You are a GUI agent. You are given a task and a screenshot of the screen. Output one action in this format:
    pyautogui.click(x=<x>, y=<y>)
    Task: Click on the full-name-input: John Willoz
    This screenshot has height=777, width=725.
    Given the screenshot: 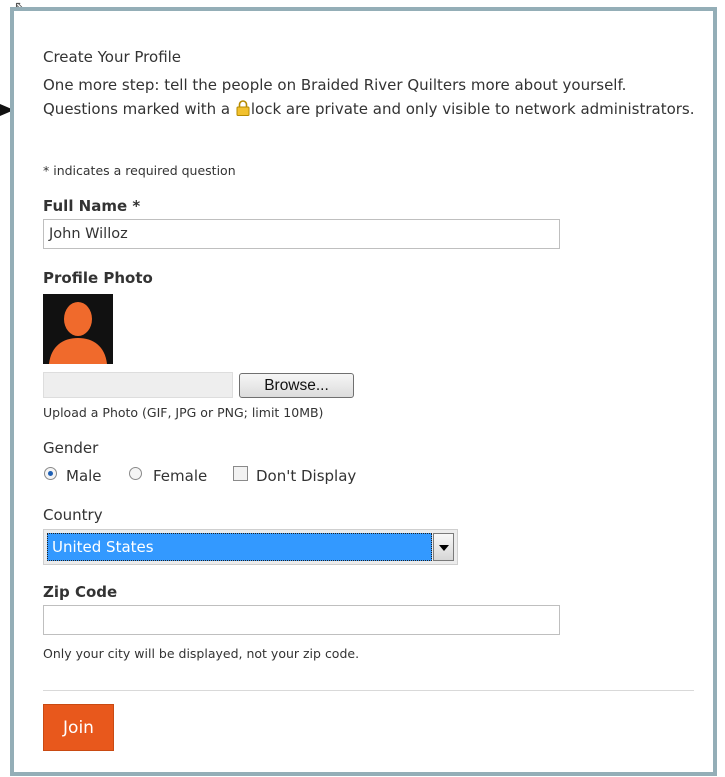 What is the action you would take?
    pyautogui.click(x=301, y=234)
    